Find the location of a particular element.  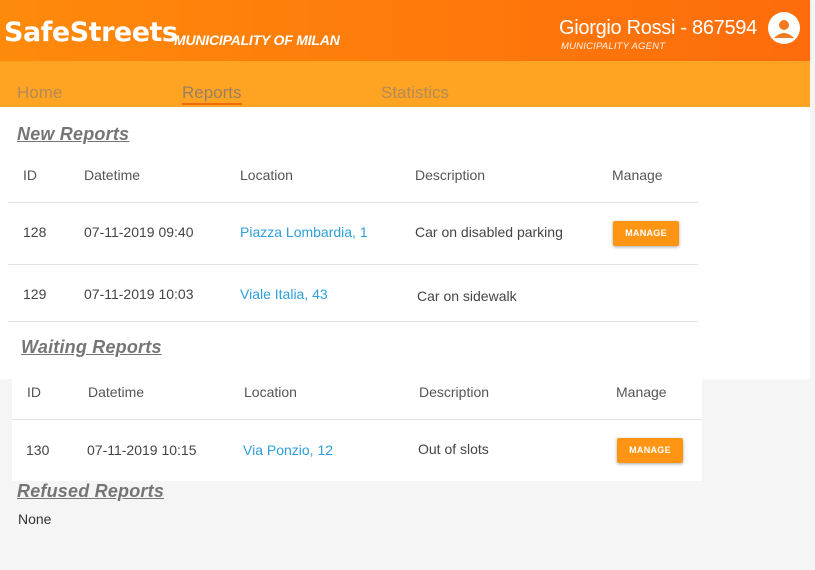

report-location-link: Piazza Lombardia, 1 is located at coordinates (304, 232).